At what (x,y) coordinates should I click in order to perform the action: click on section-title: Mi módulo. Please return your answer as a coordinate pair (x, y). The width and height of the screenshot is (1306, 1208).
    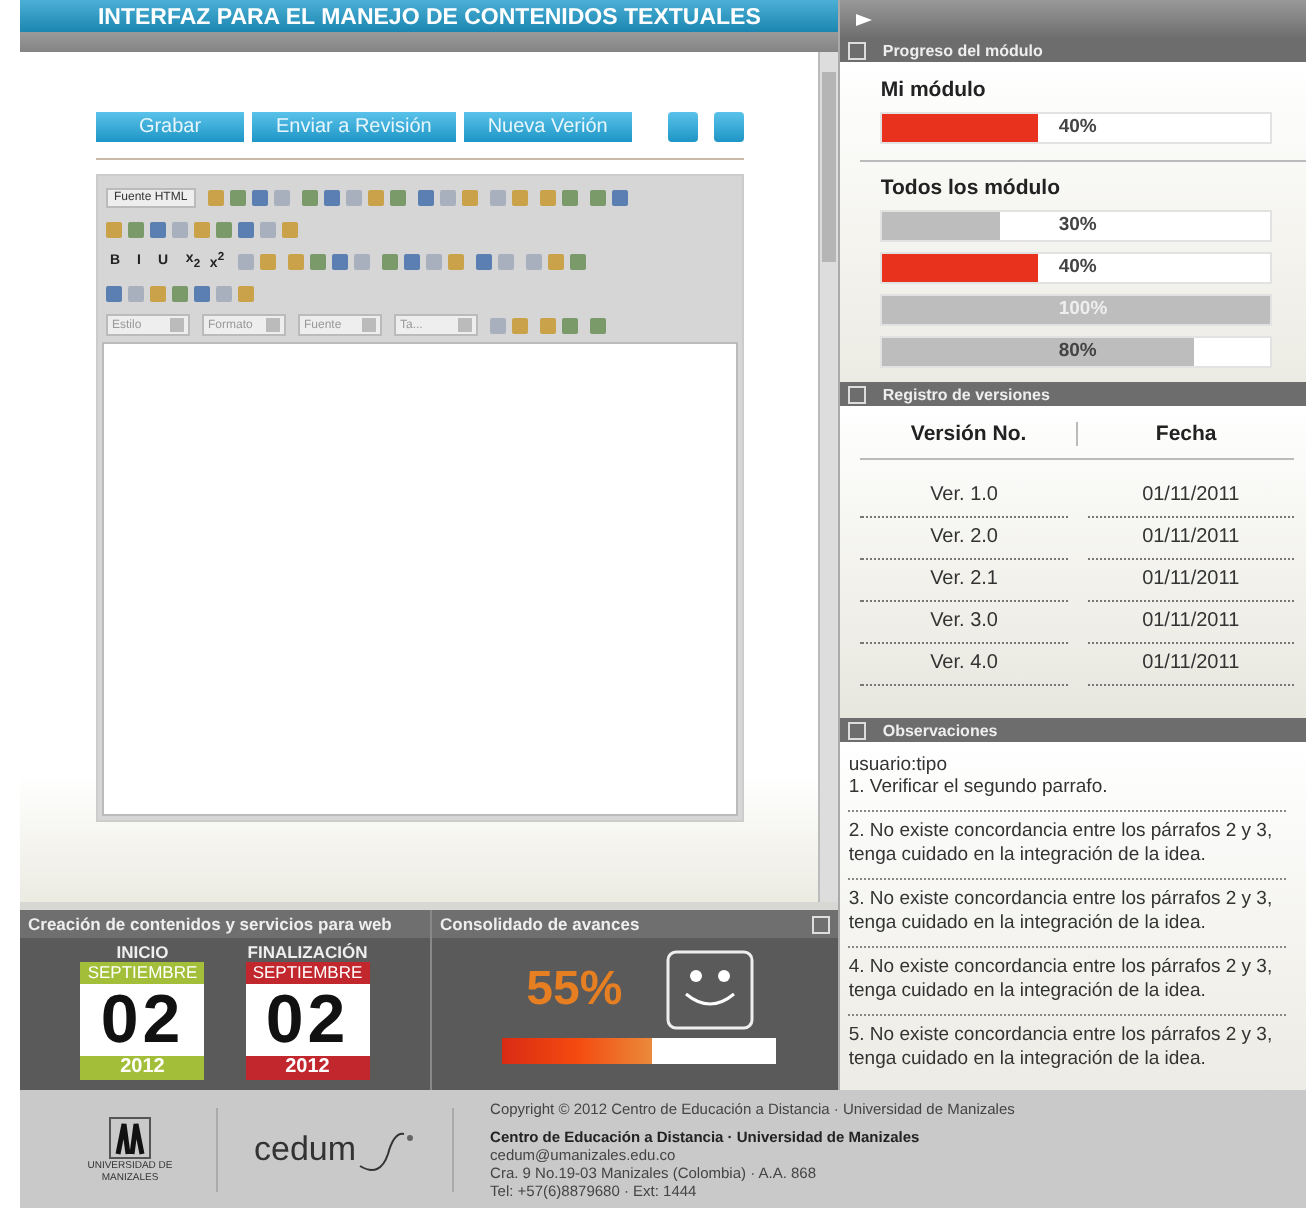
    Looking at the image, I should click on (934, 89).